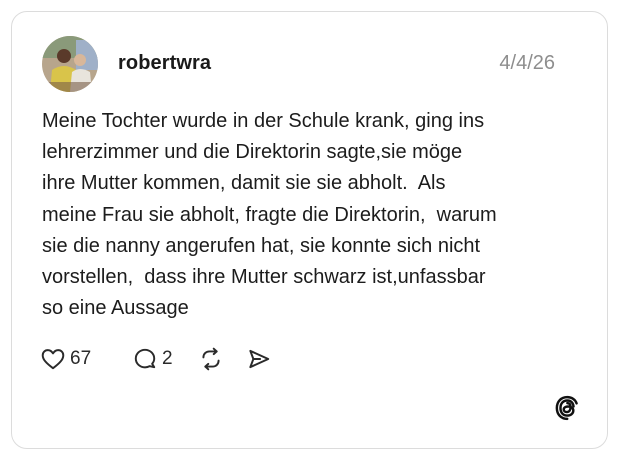 This screenshot has width=620, height=461. What do you see at coordinates (65, 359) in the screenshot?
I see `like-button: 67` at bounding box center [65, 359].